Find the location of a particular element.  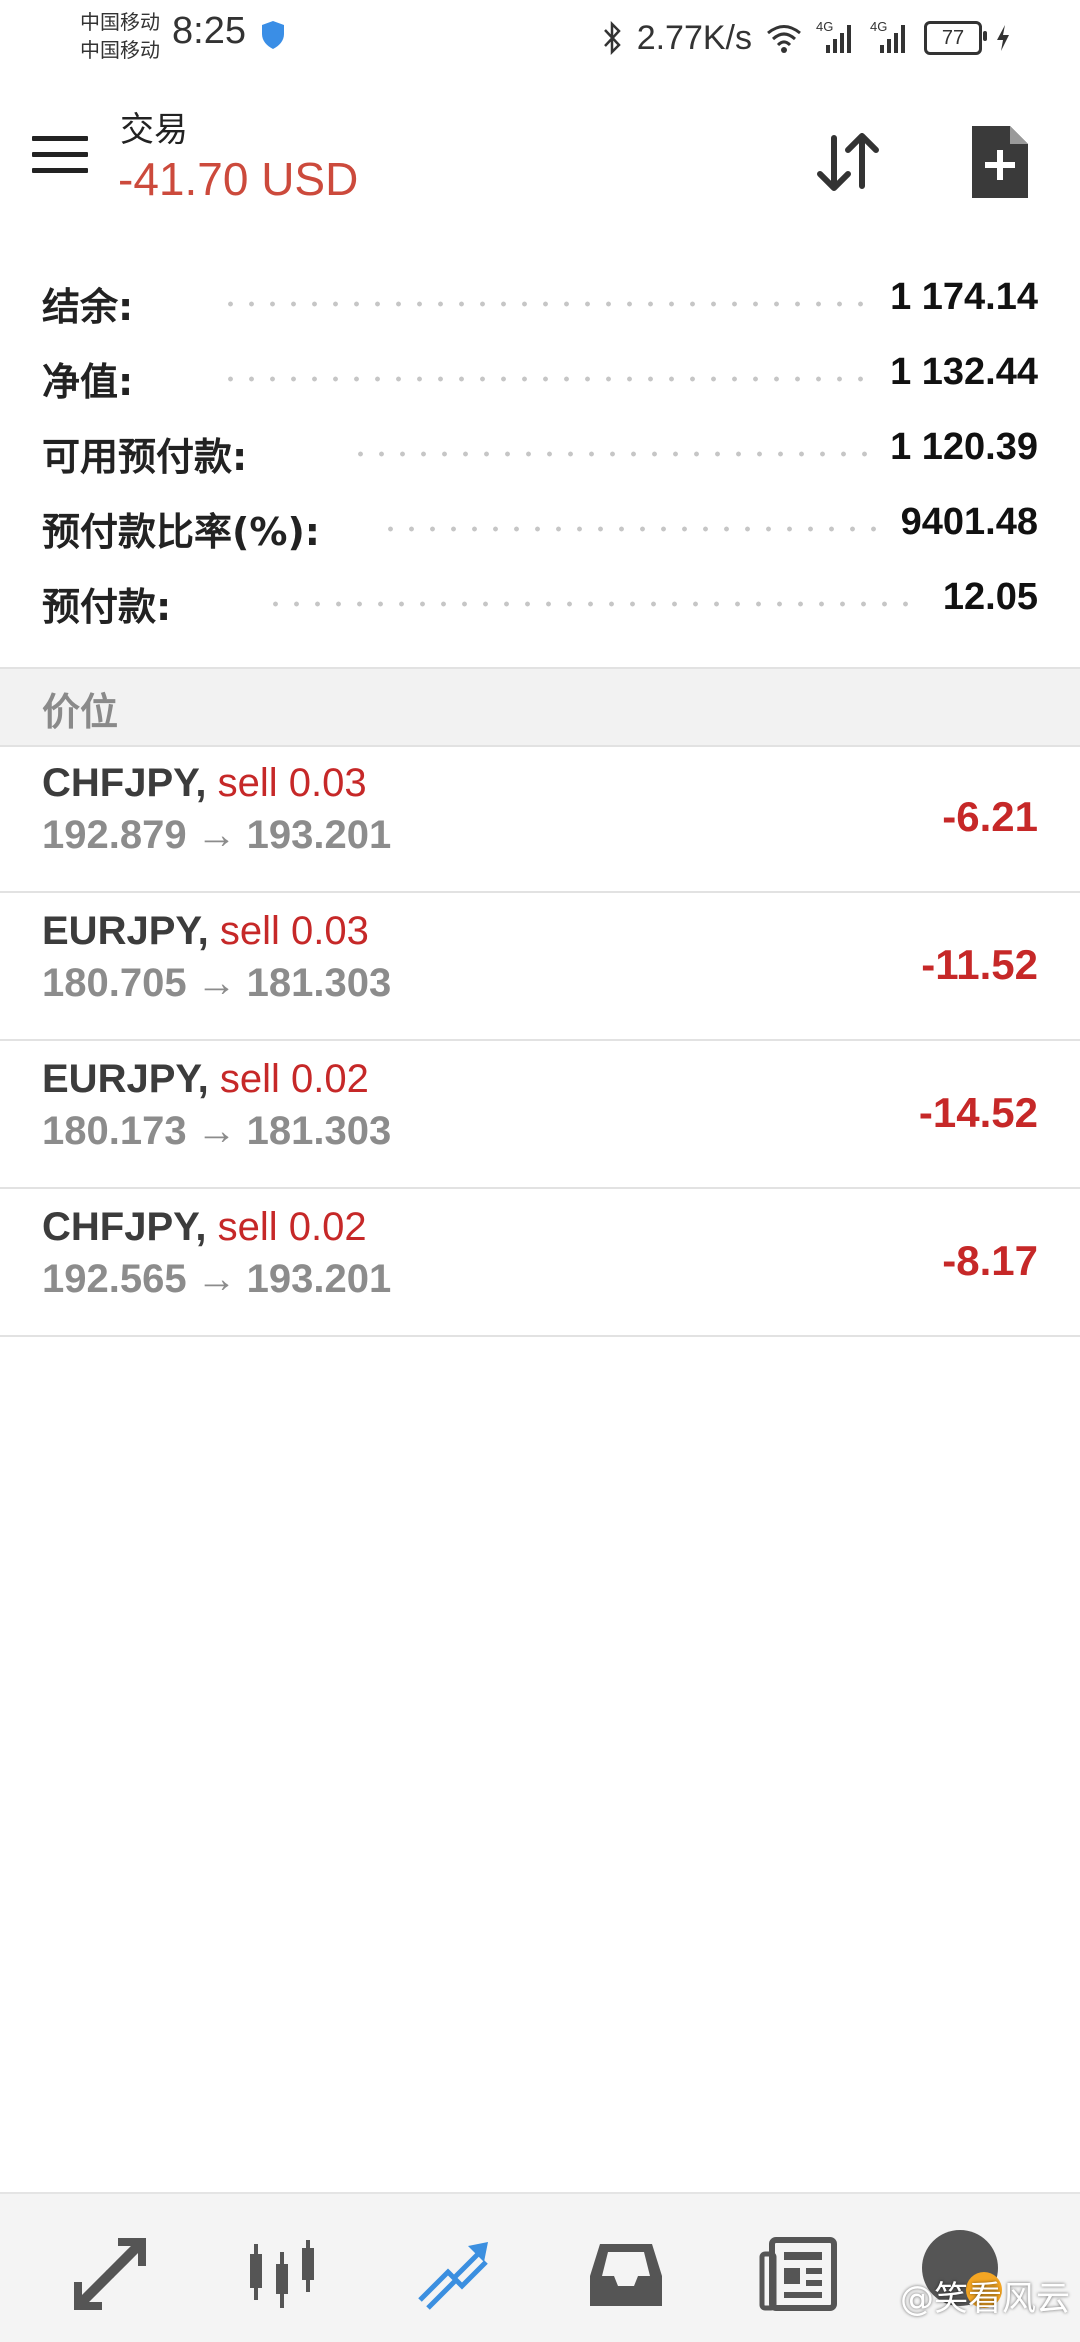

summary-label: 预付款: is located at coordinates (112, 603).